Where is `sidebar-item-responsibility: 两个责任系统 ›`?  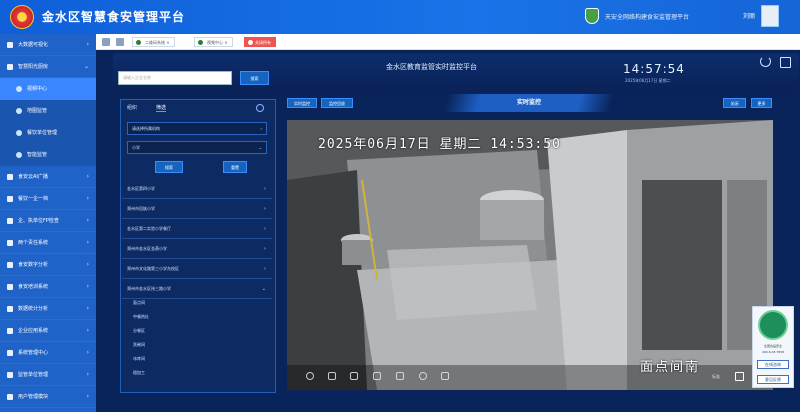
sidebar-item-responsibility: 两个责任系统 › is located at coordinates (48, 243).